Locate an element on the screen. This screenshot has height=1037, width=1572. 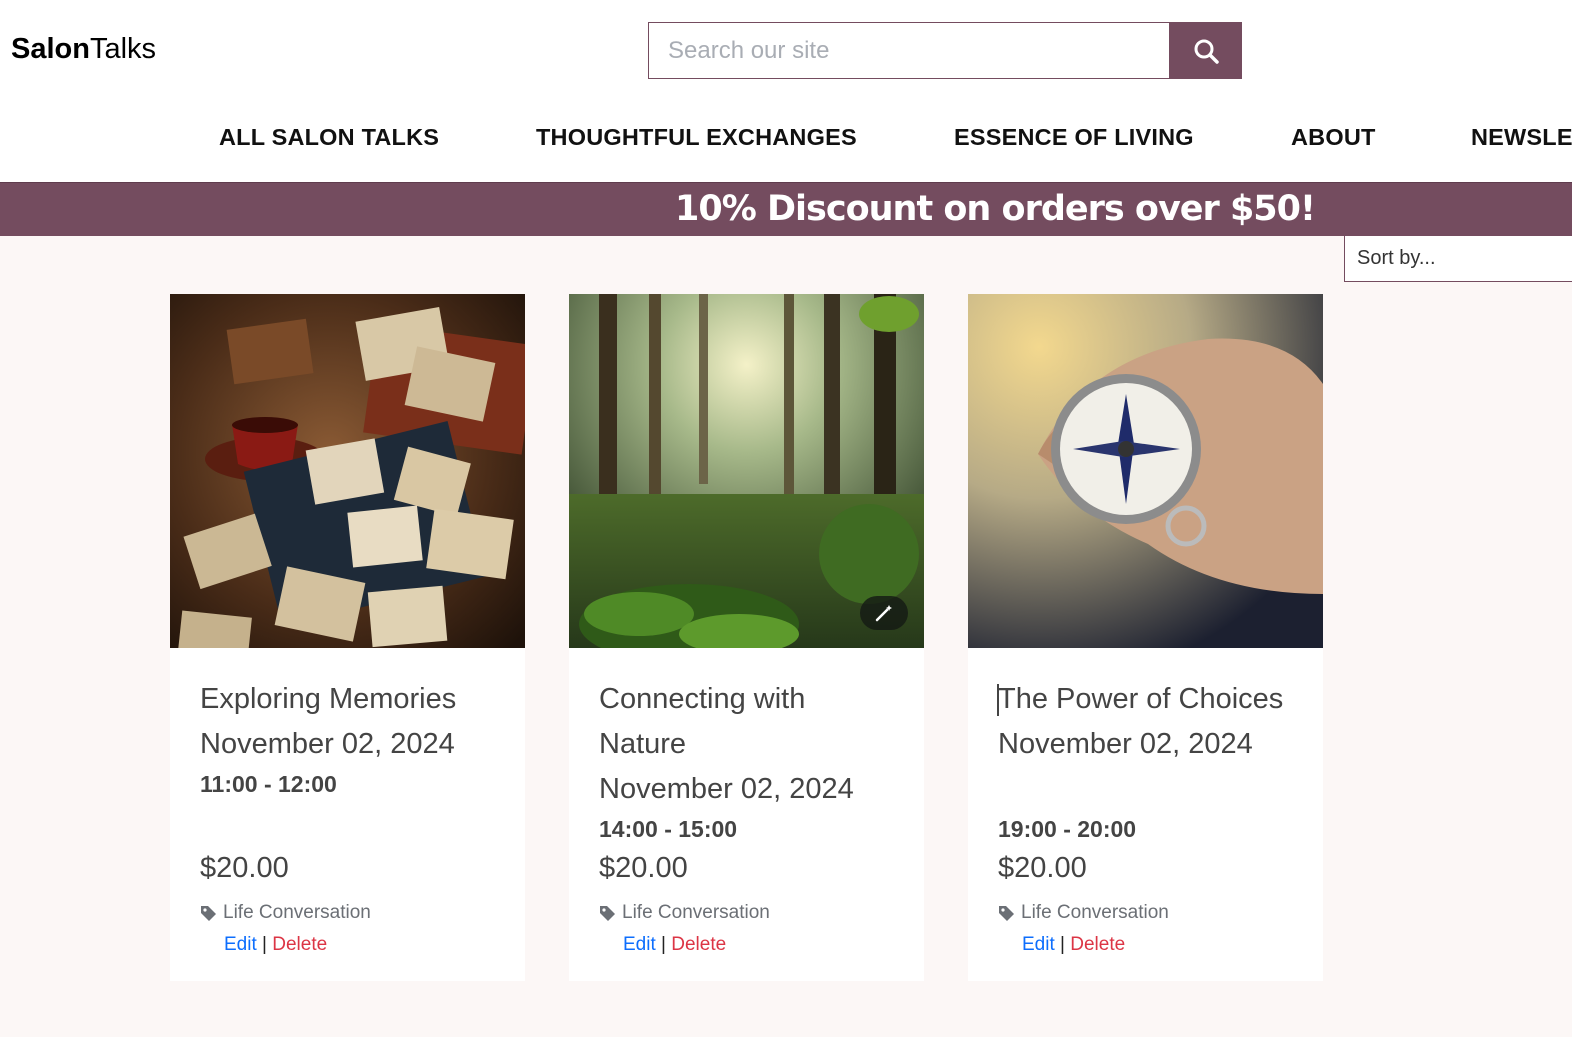
site-logo: SalonTalks is located at coordinates (83, 49).